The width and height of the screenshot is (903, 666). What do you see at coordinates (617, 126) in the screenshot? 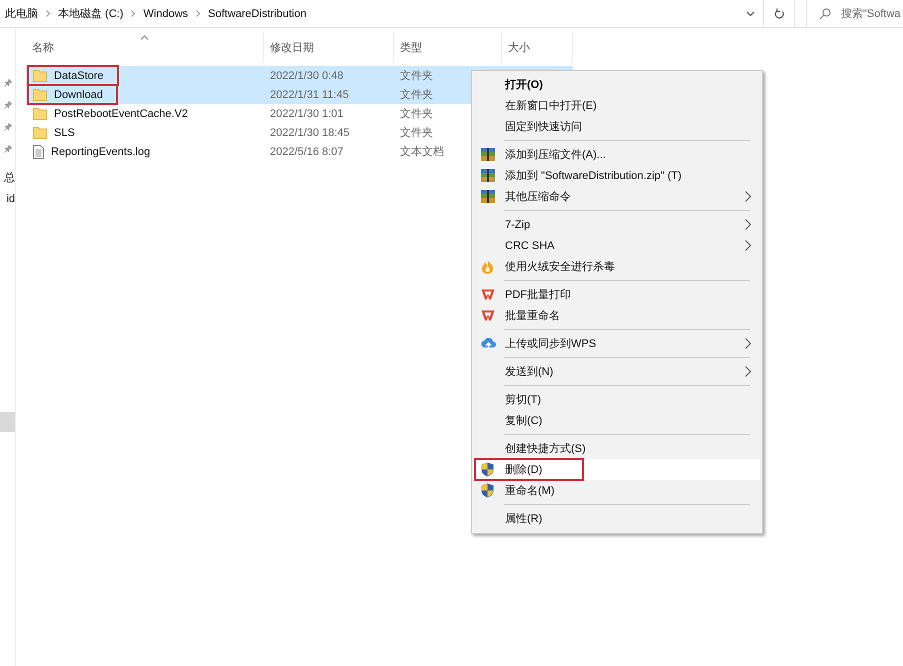
I see `menu-item: 固定到快速访问` at bounding box center [617, 126].